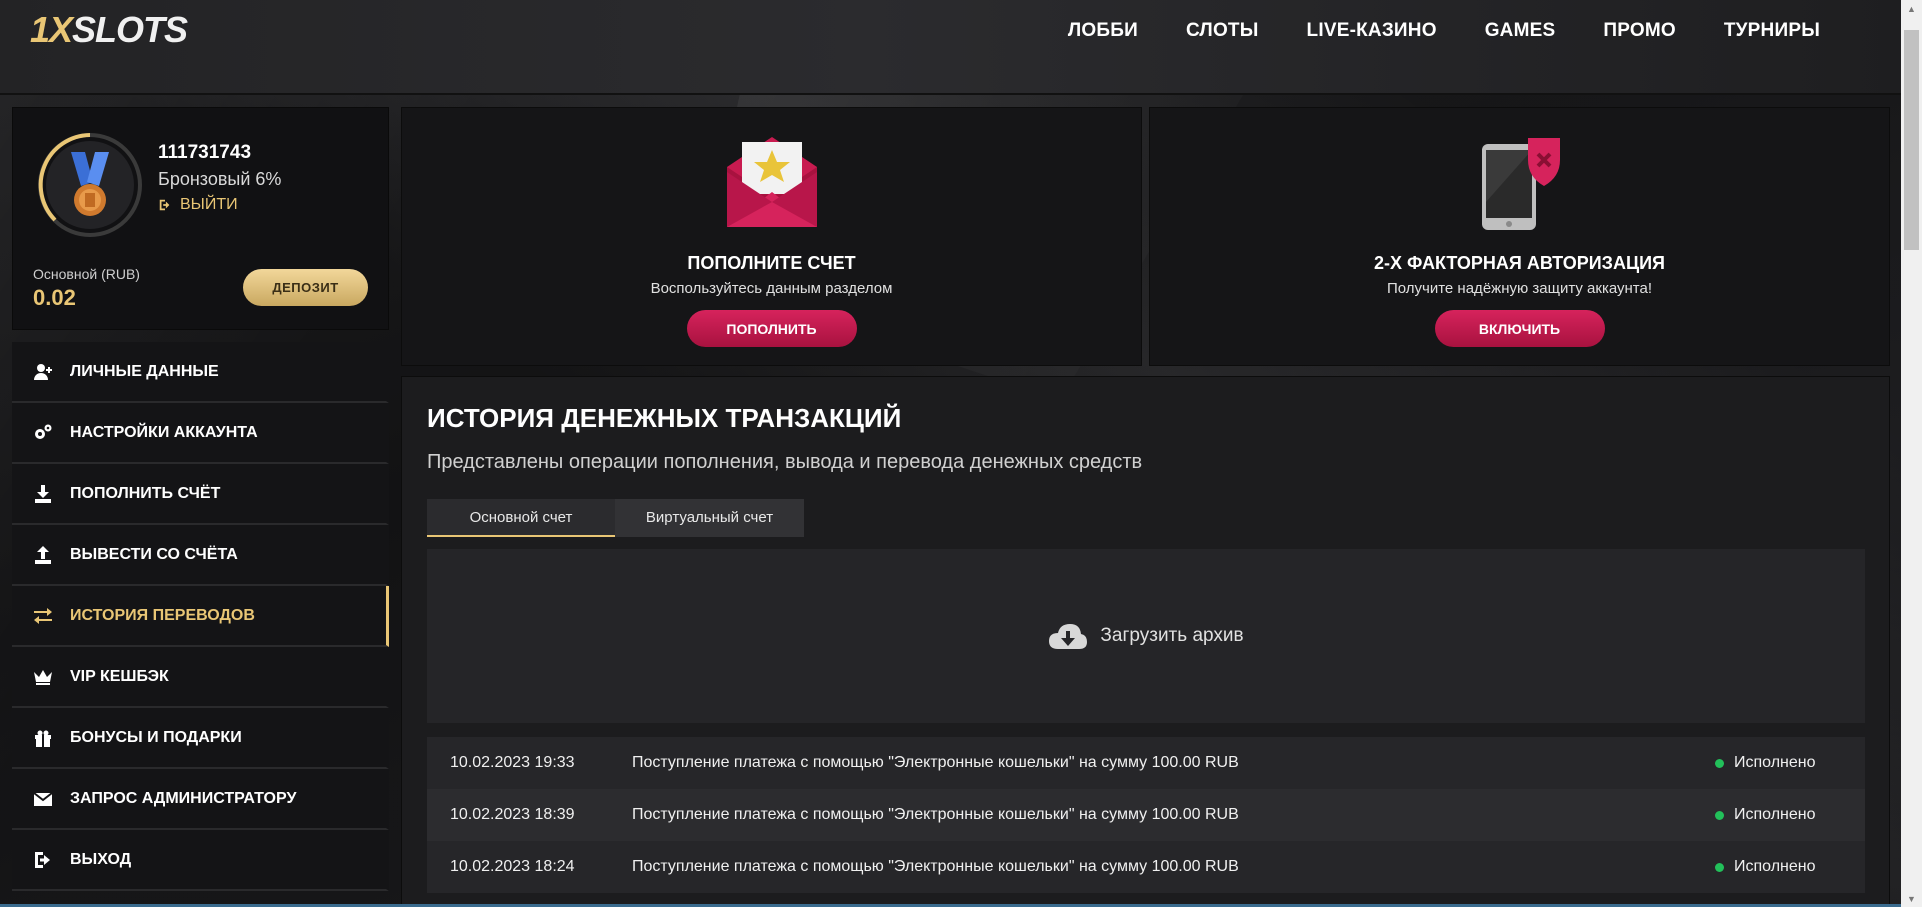  What do you see at coordinates (1639, 31) in the screenshot?
I see `nav-promo: ПРОМО` at bounding box center [1639, 31].